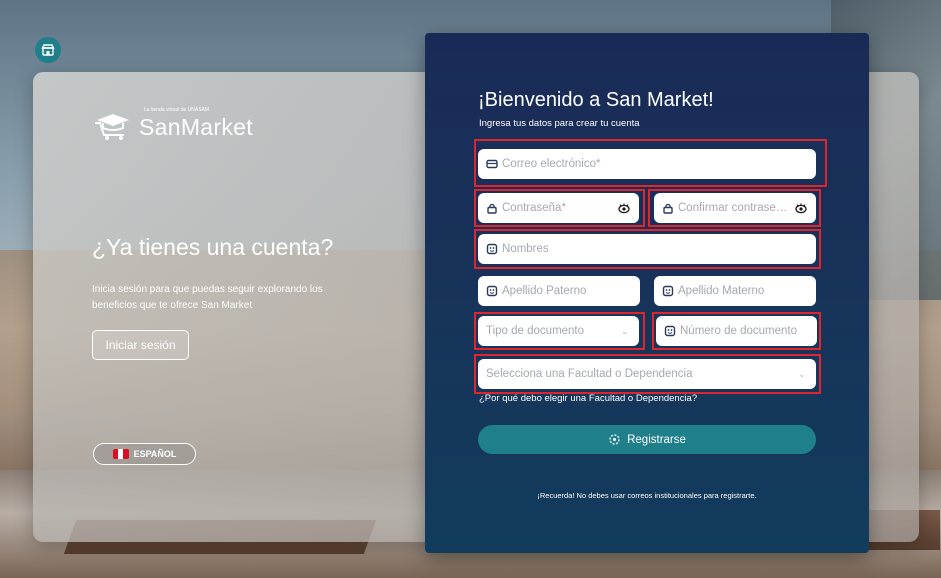 The image size is (941, 578). Describe the element at coordinates (492, 164) in the screenshot. I see `mail-icon` at that location.